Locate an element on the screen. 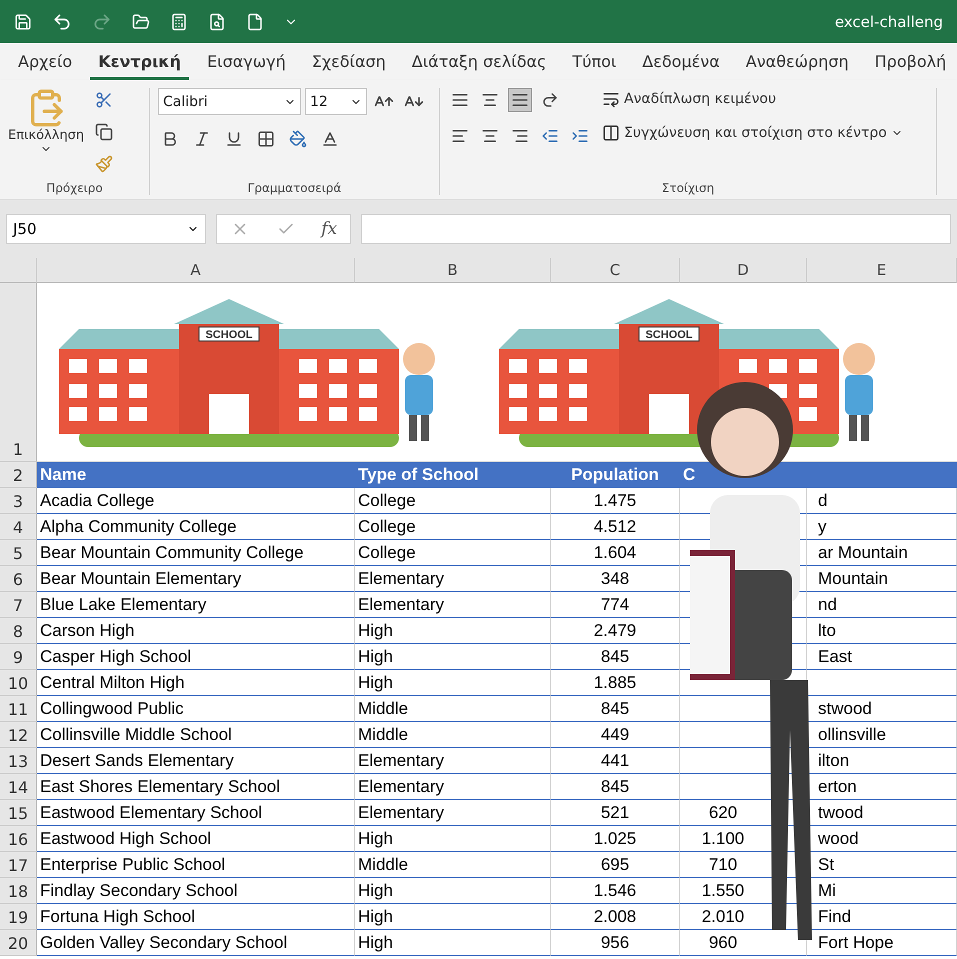  row-header: 19 is located at coordinates (18, 917).